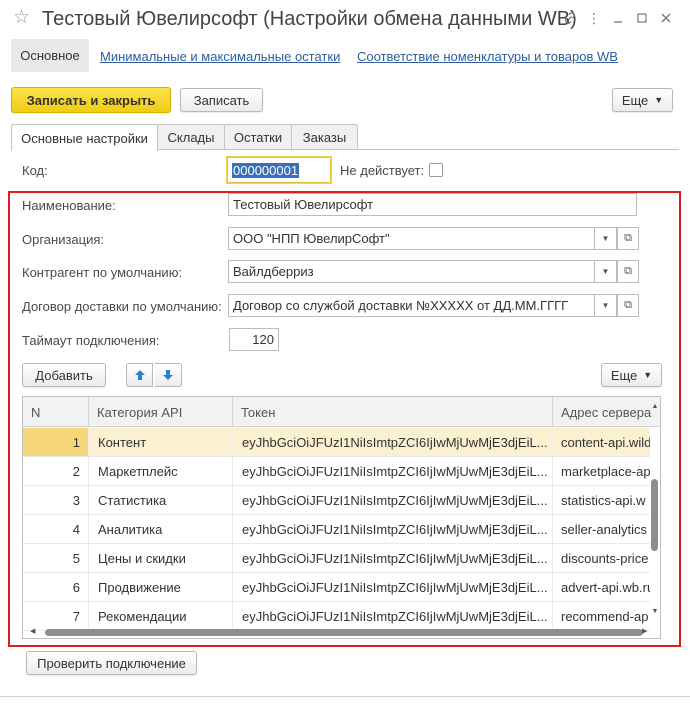 This screenshot has width=690, height=703. I want to click on row-number: 3, so click(56, 500).